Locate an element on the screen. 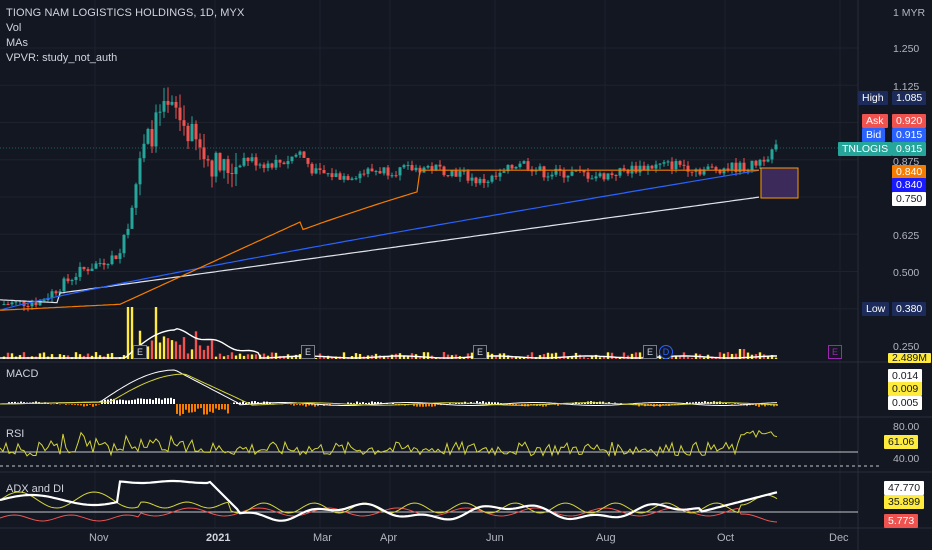 This screenshot has width=932, height=550. indicator-vpvr: VPVR: study_not_auth is located at coordinates (61, 58).